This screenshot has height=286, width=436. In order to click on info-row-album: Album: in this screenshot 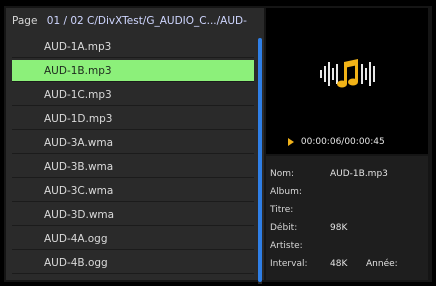, I will do `click(286, 192)`.